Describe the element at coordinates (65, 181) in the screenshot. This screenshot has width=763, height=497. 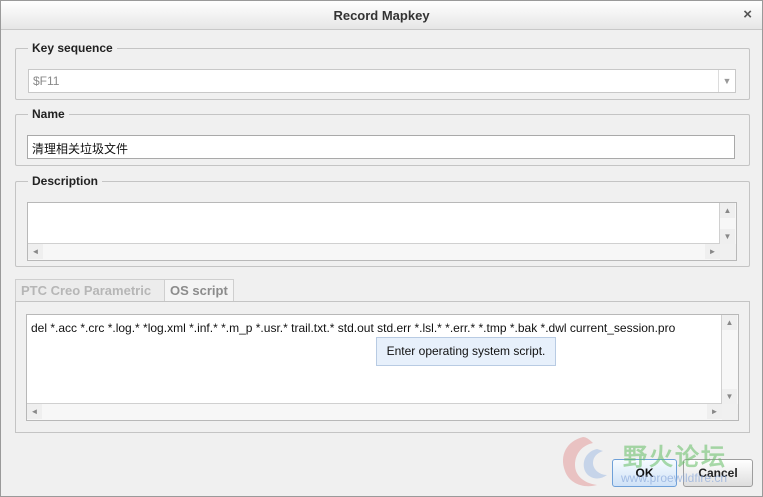
I see `description-label: Description` at that location.